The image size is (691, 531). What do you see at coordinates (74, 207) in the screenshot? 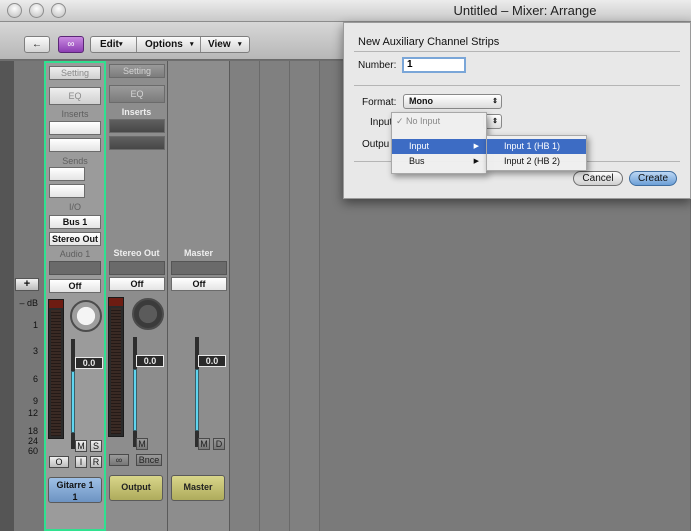
I see `io-label: I/O` at bounding box center [74, 207].